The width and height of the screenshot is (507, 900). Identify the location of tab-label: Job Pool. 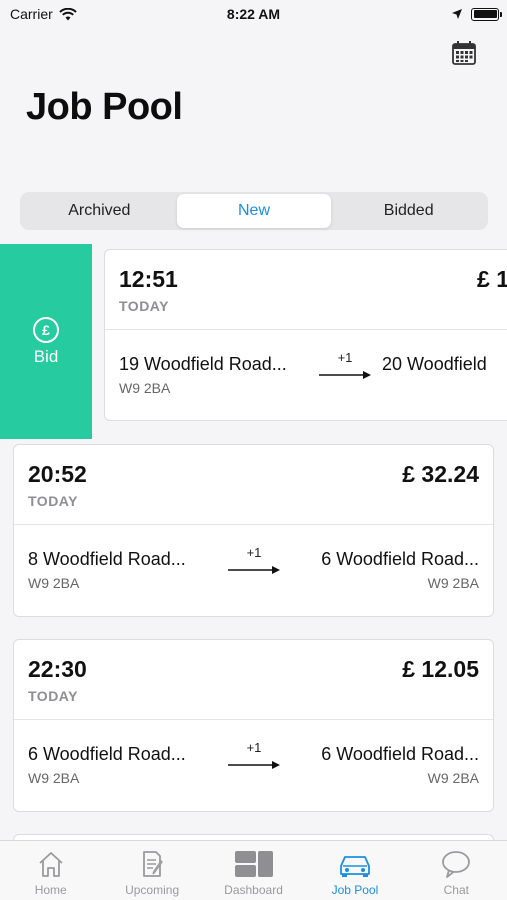
(355, 890).